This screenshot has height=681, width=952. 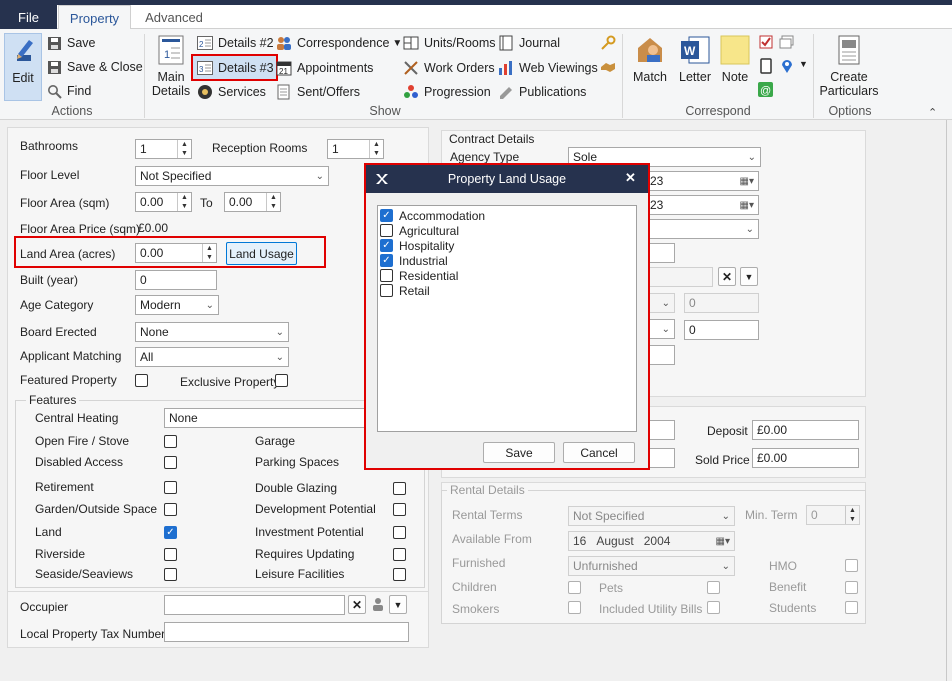 I want to click on age-select: Modern ⌄, so click(x=177, y=305).